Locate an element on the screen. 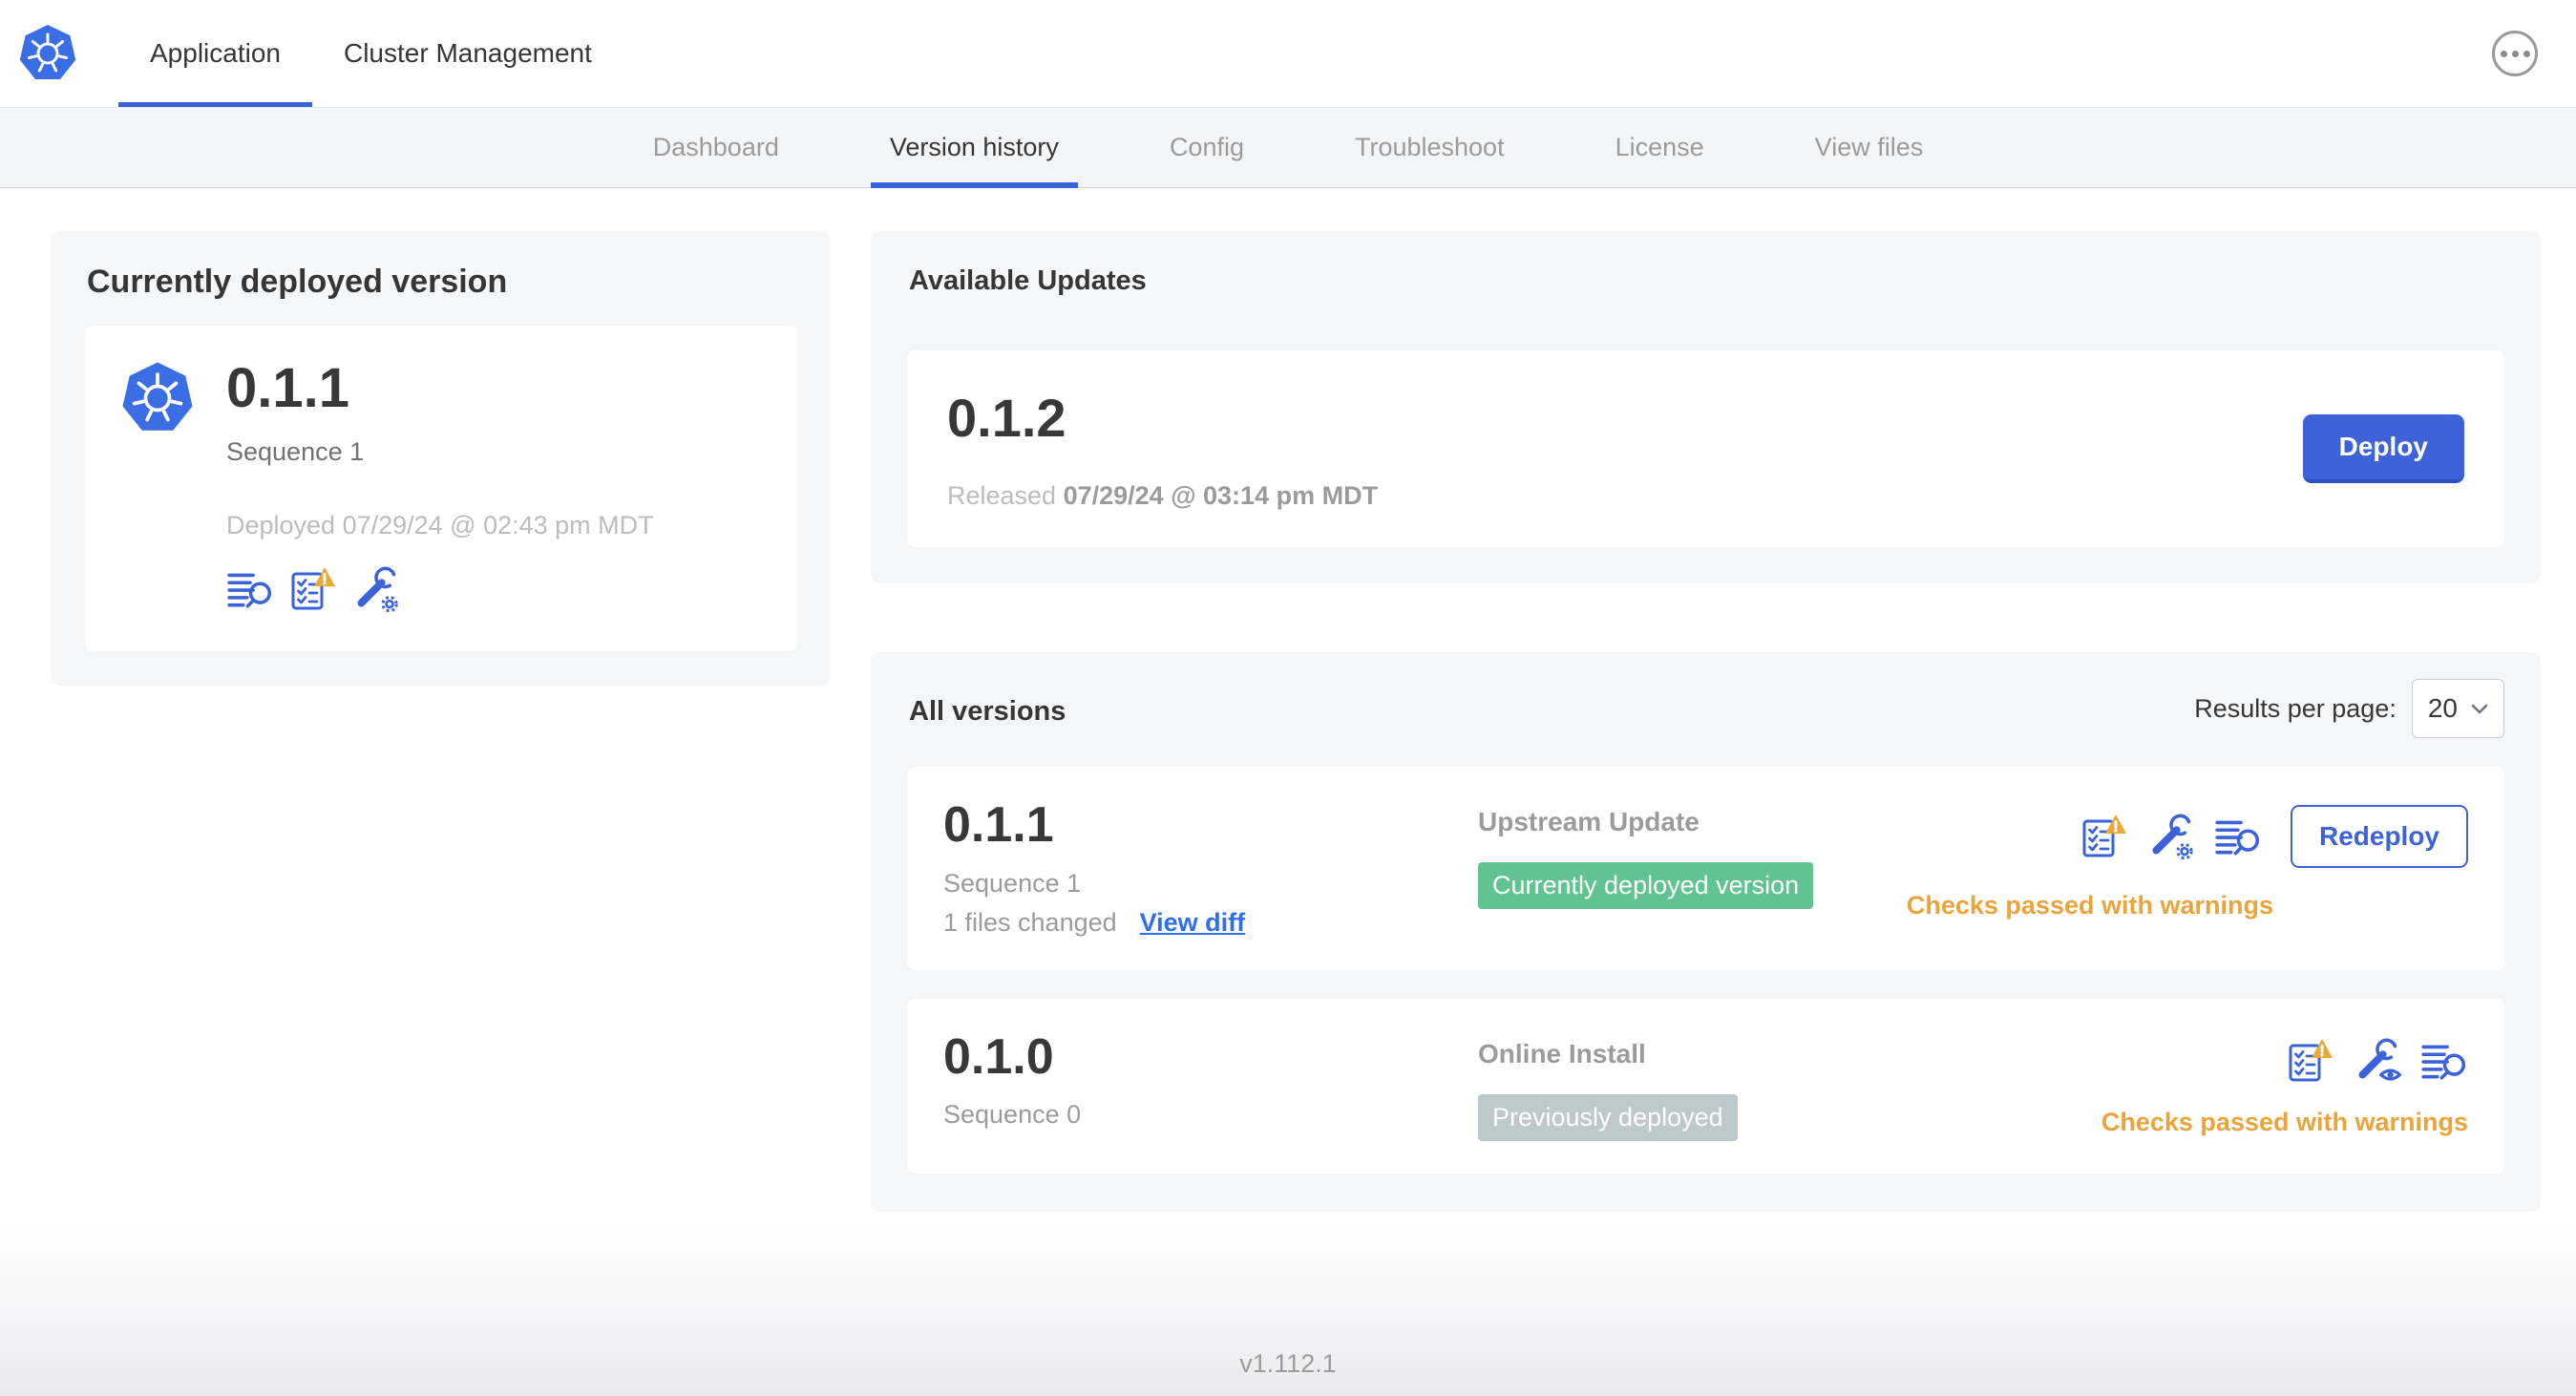 Image resolution: width=2576 pixels, height=1396 pixels. update-version-number: 0.1.2 is located at coordinates (1006, 418).